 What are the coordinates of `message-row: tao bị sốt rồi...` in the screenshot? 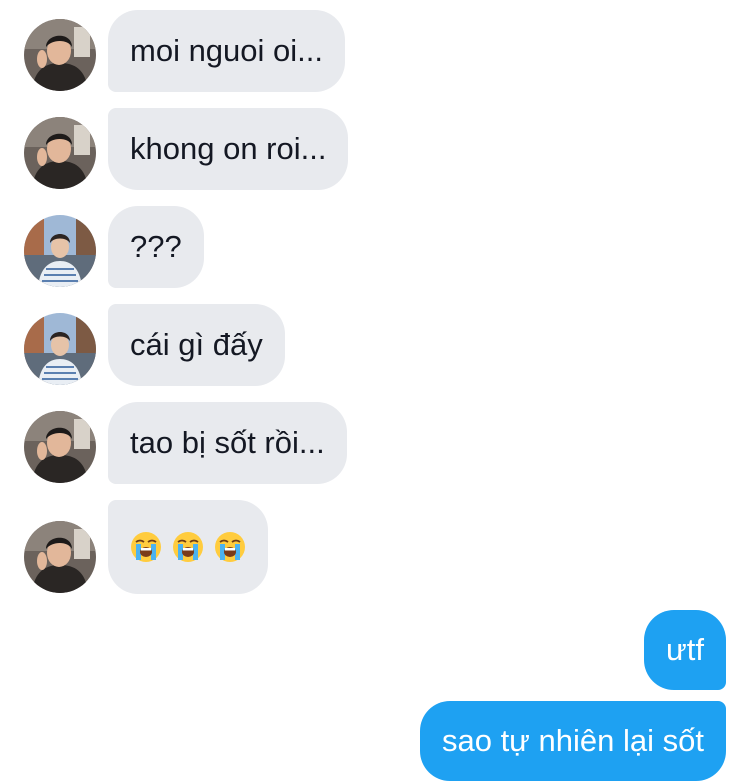 It's located at (375, 443).